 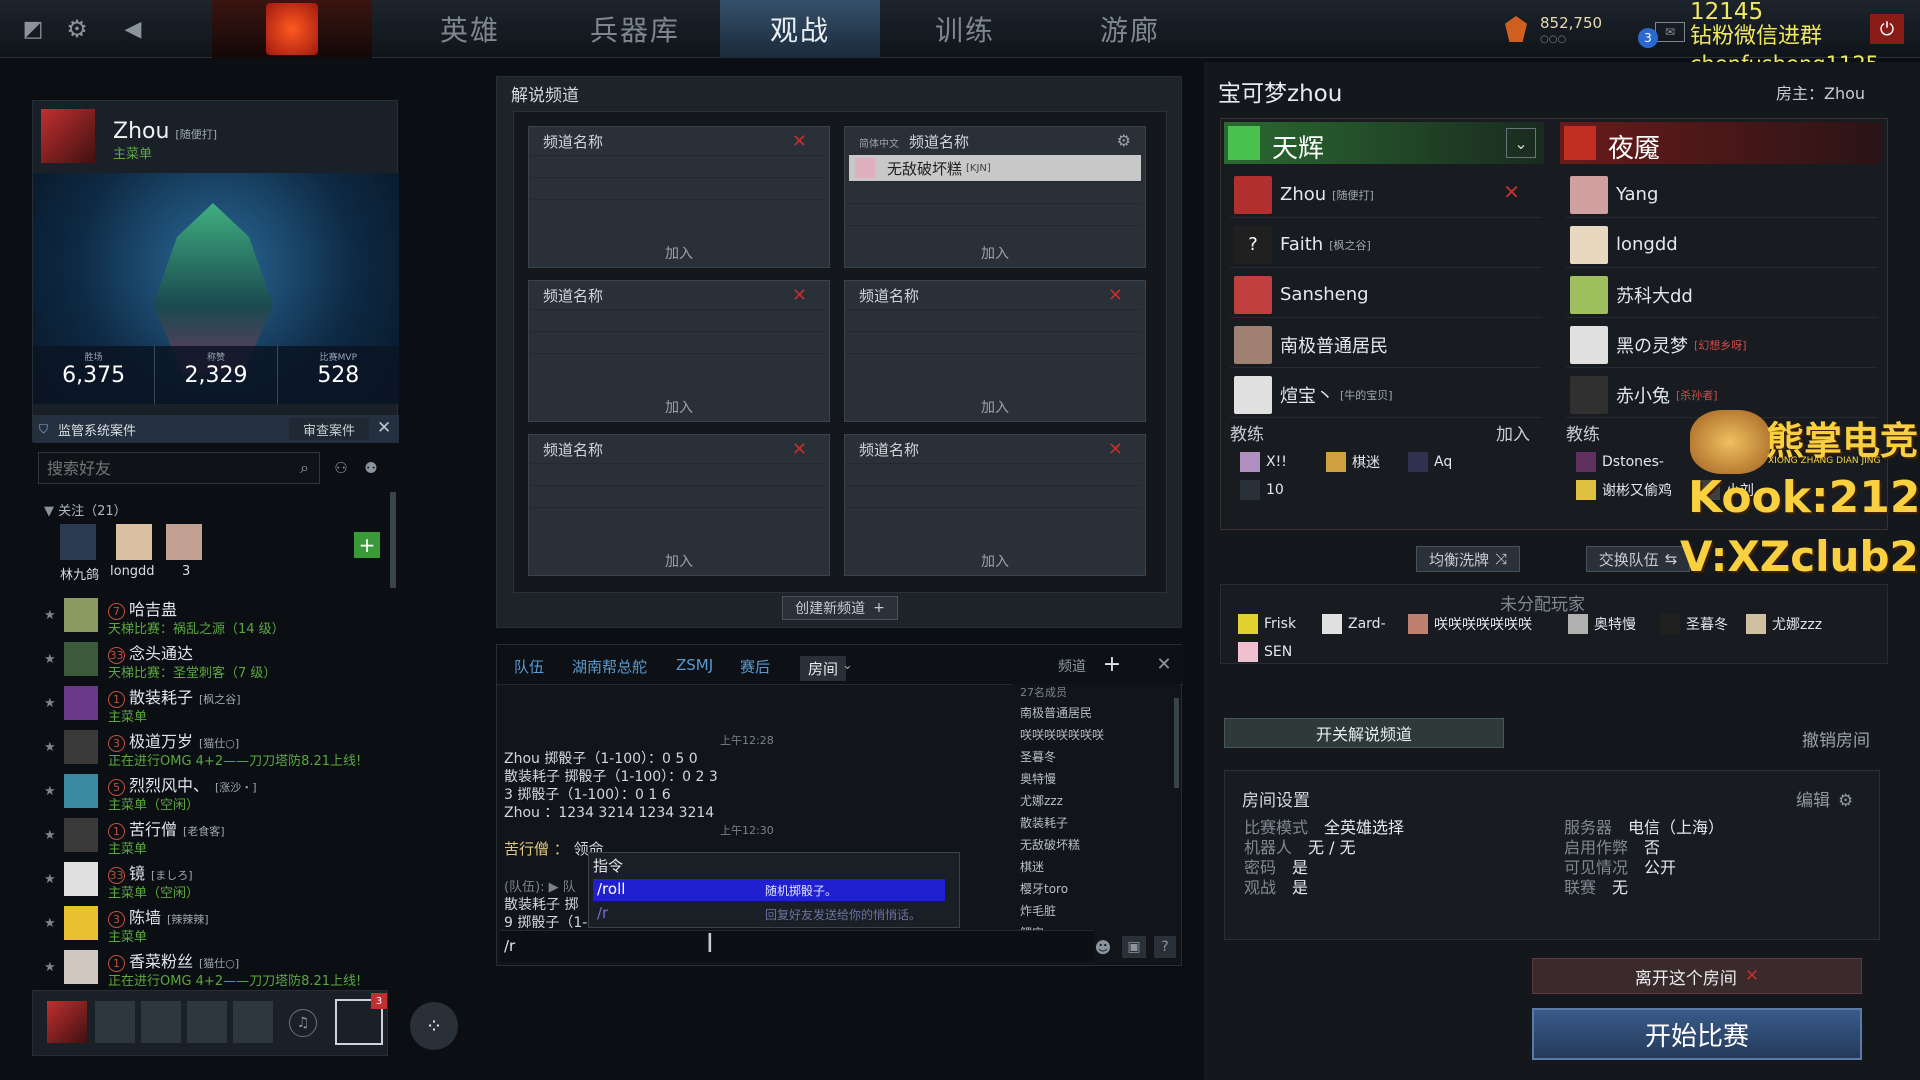 What do you see at coordinates (1038, 778) in the screenshot?
I see `chat-member: 奥特慢` at bounding box center [1038, 778].